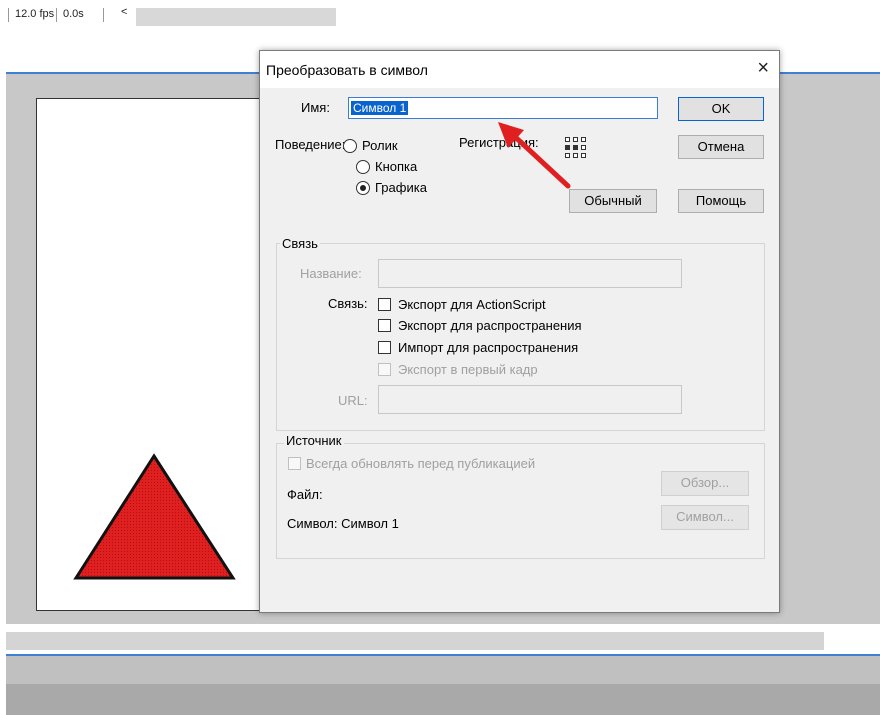 This screenshot has width=880, height=715. I want to click on file-label: Файл:, so click(305, 494).